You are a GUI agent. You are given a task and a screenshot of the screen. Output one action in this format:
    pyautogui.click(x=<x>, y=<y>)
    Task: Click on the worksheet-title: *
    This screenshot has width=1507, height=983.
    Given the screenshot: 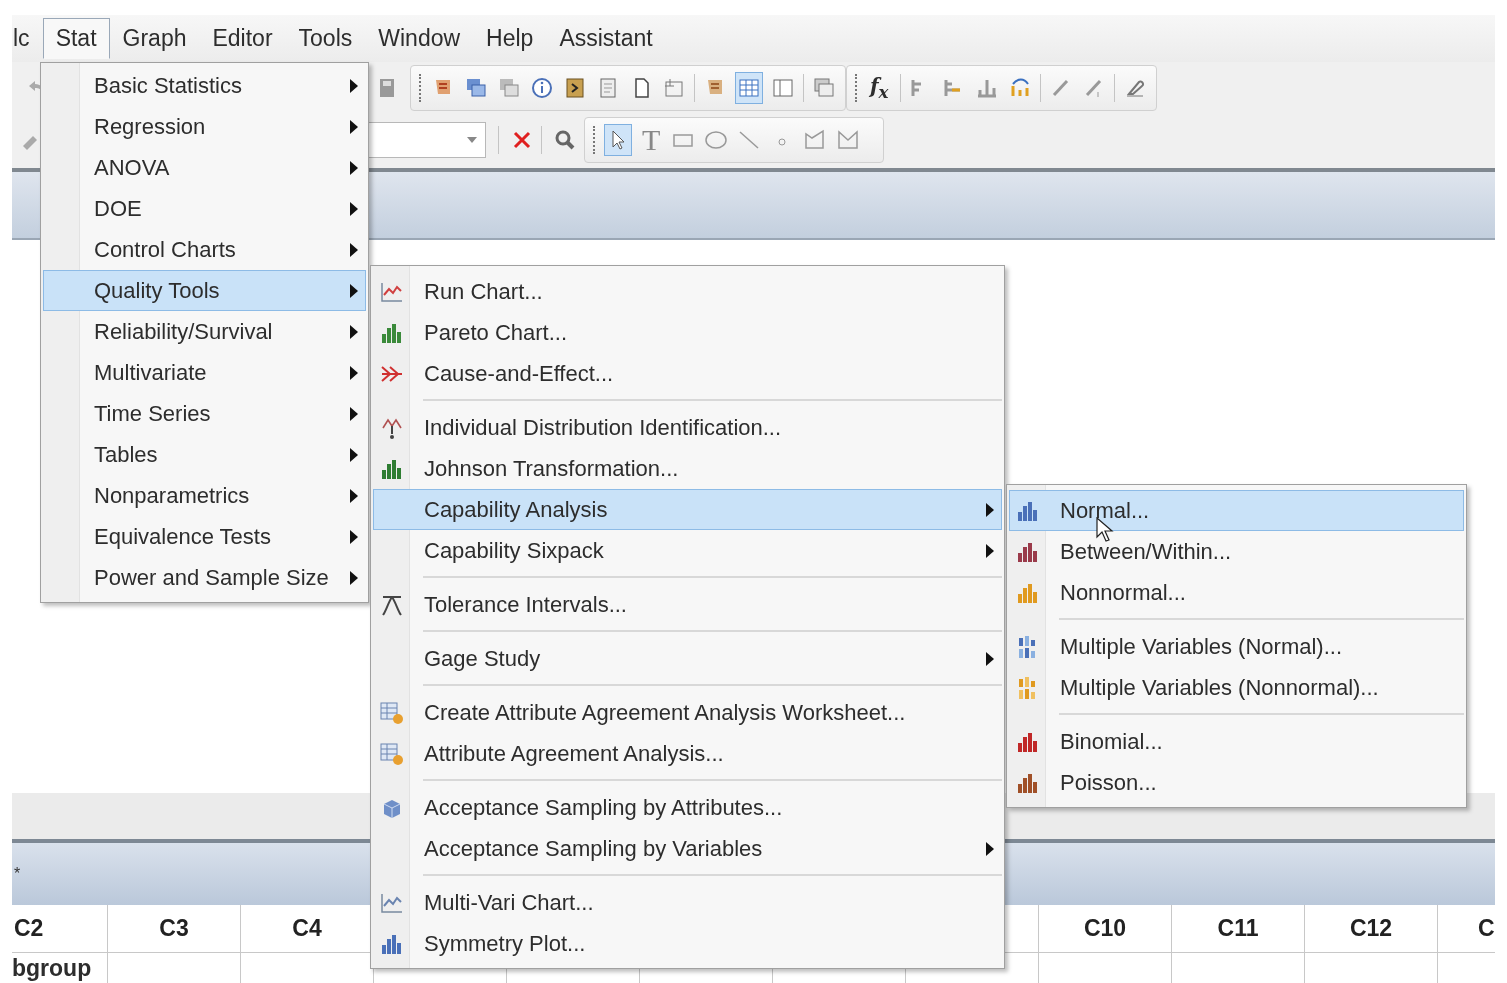 What is the action you would take?
    pyautogui.click(x=17, y=874)
    